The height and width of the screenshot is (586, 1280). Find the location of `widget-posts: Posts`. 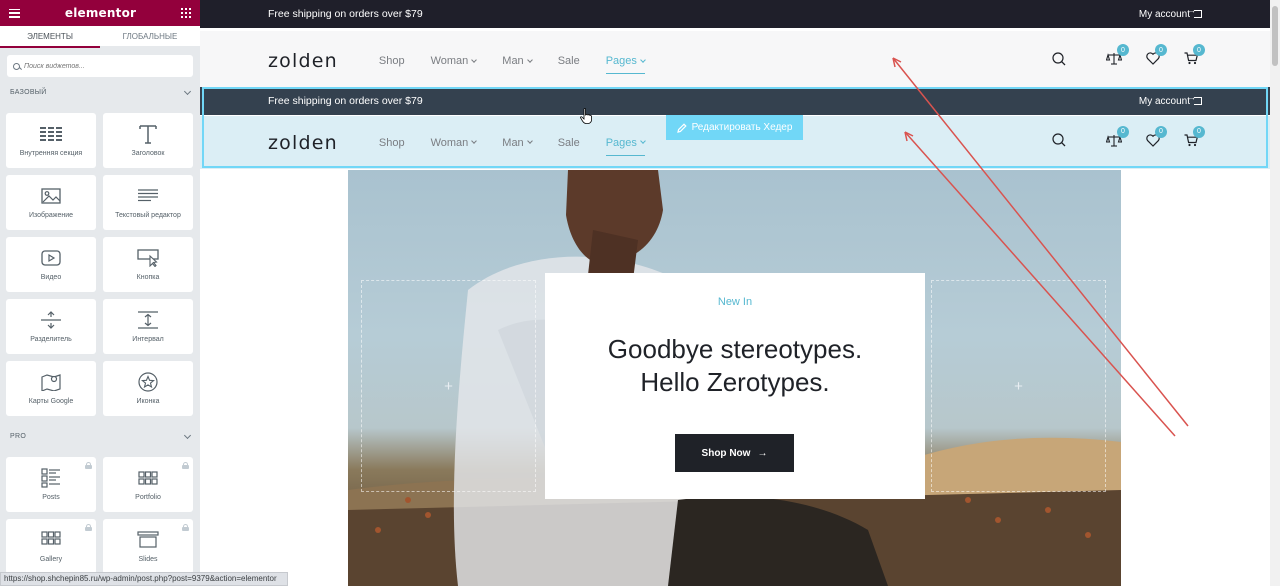

widget-posts: Posts is located at coordinates (51, 484).